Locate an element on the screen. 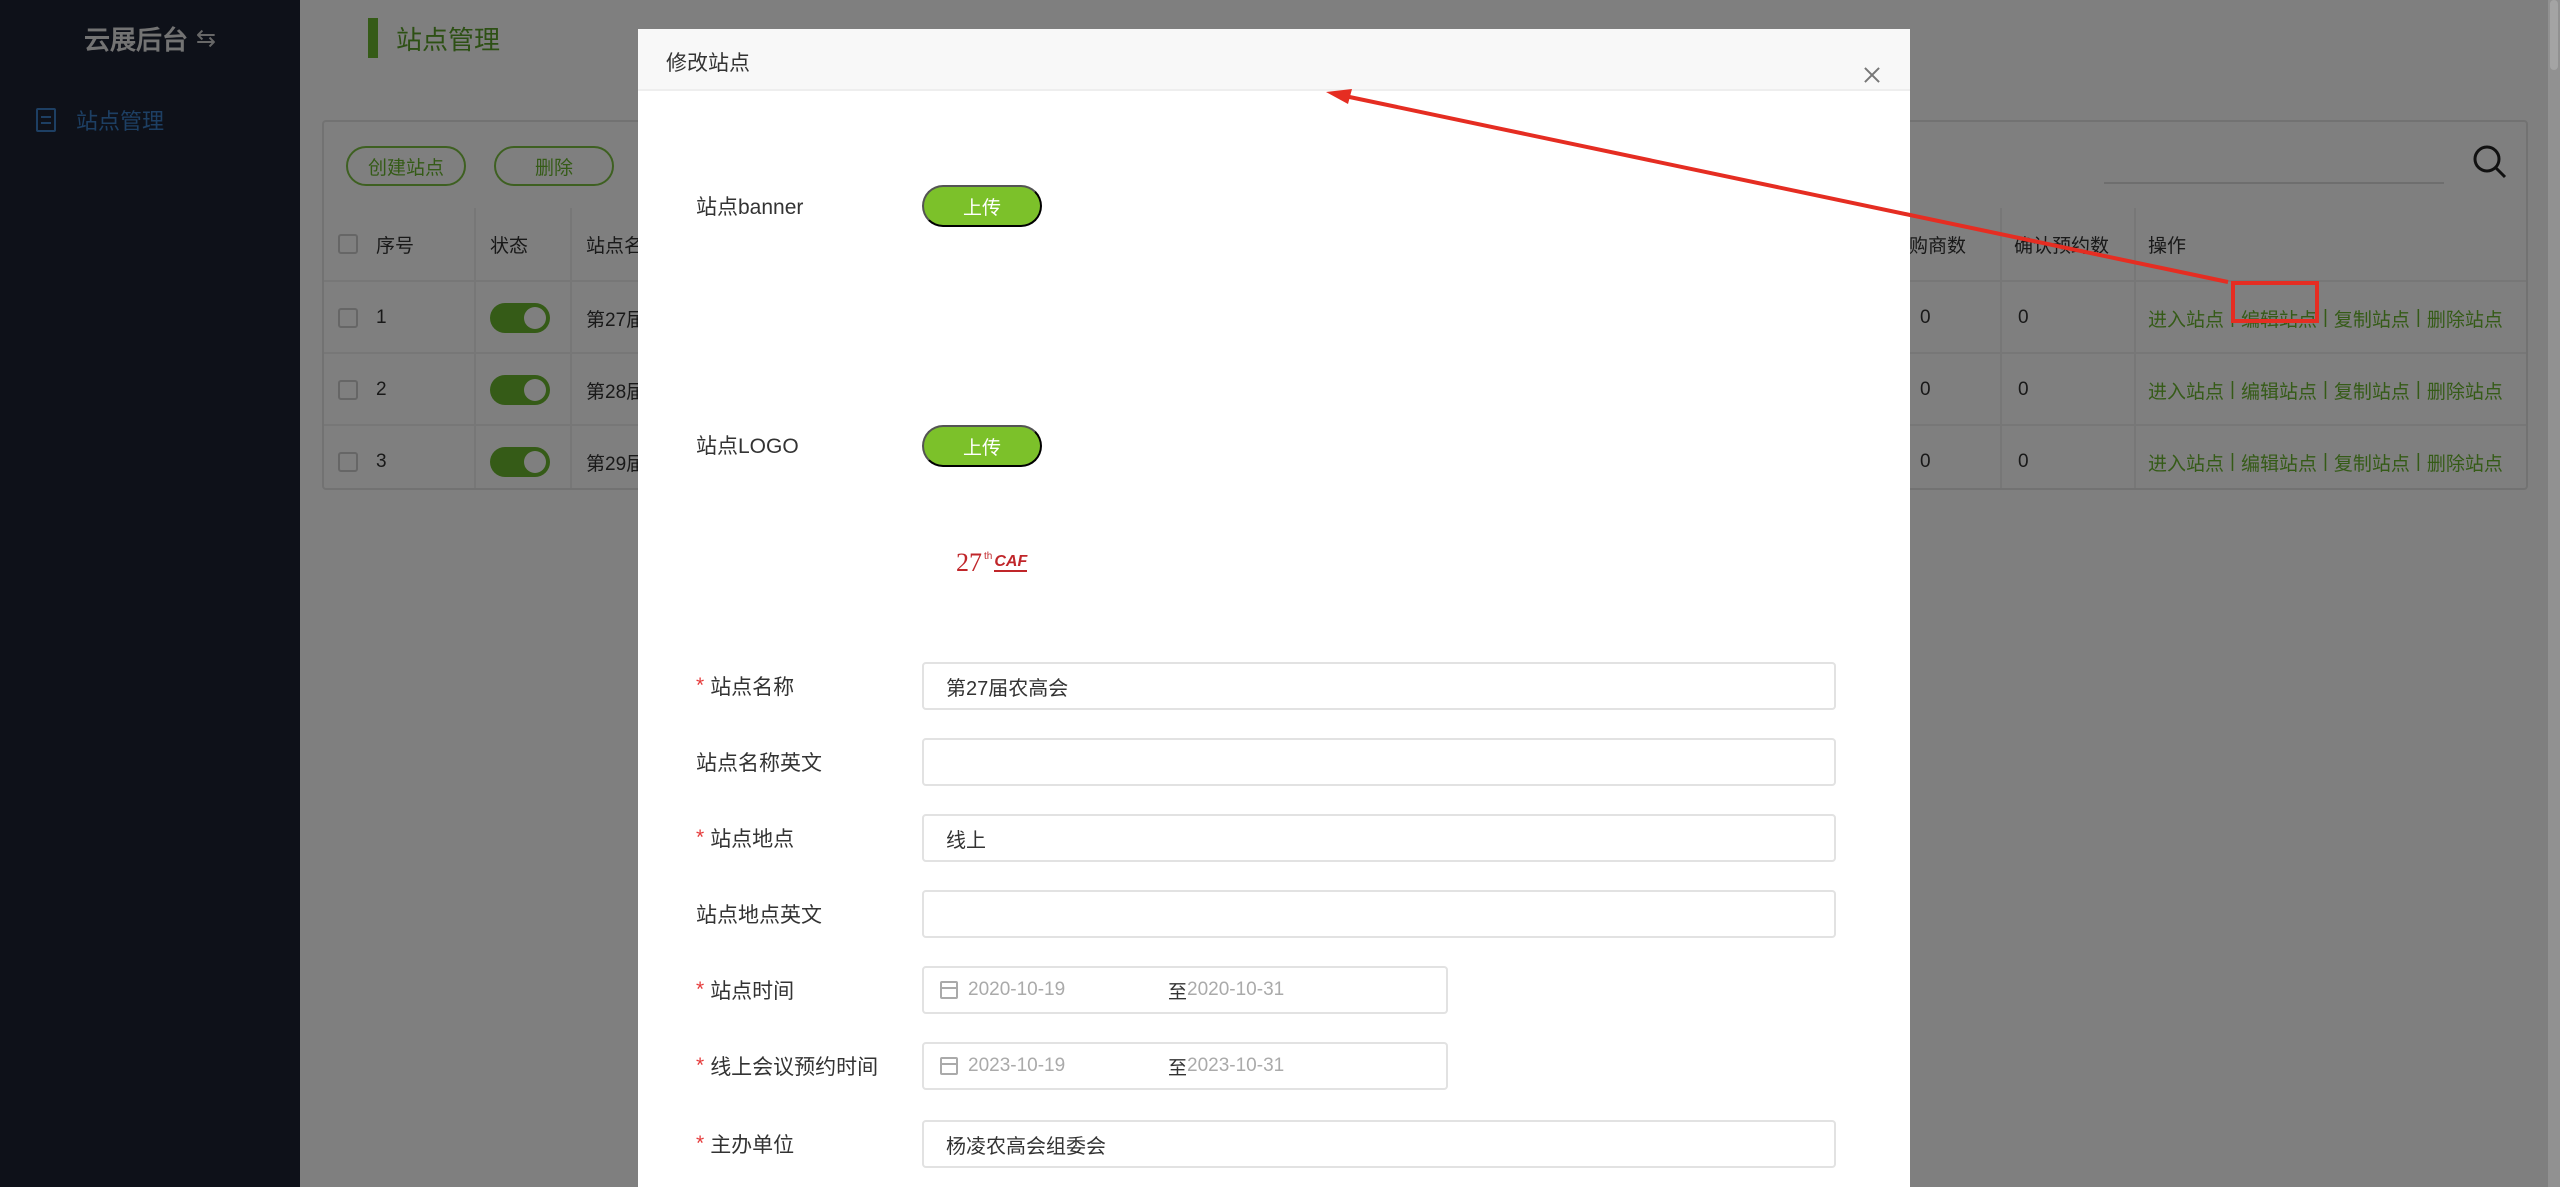 The image size is (2560, 1187). location-input: 线上 is located at coordinates (1379, 838).